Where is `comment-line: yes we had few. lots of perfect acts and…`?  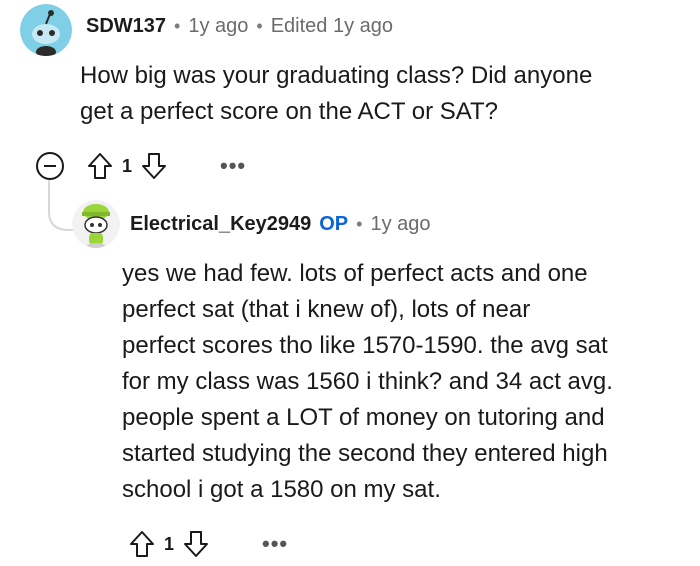 comment-line: yes we had few. lots of perfect acts and… is located at coordinates (355, 273).